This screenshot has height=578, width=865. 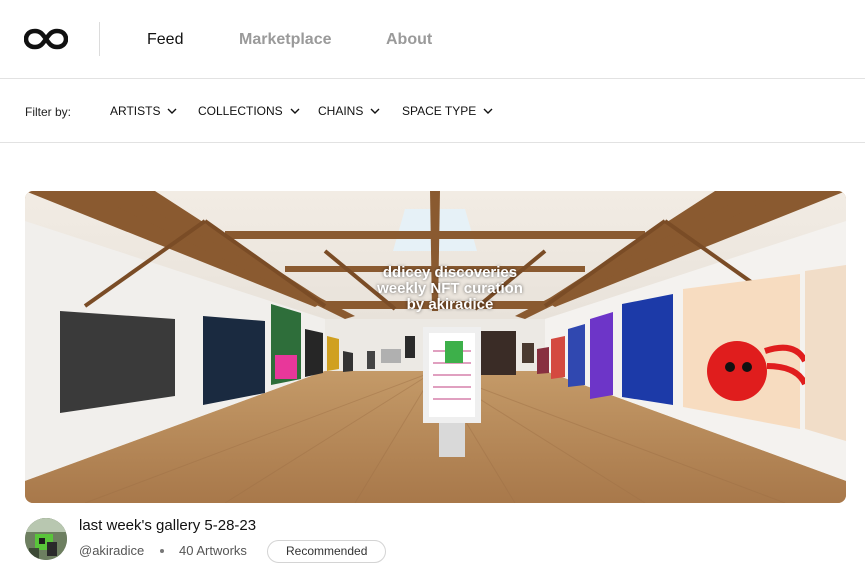 I want to click on filter-chains-label: CHAINS, so click(x=341, y=111).